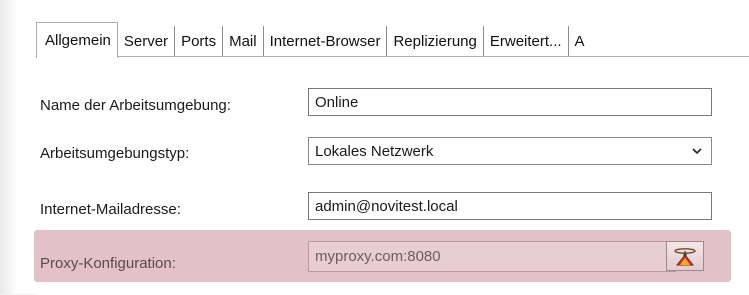 This screenshot has width=749, height=295. What do you see at coordinates (115, 153) in the screenshot?
I see `workspace-type-label: Arbeitsumgebungstyp:` at bounding box center [115, 153].